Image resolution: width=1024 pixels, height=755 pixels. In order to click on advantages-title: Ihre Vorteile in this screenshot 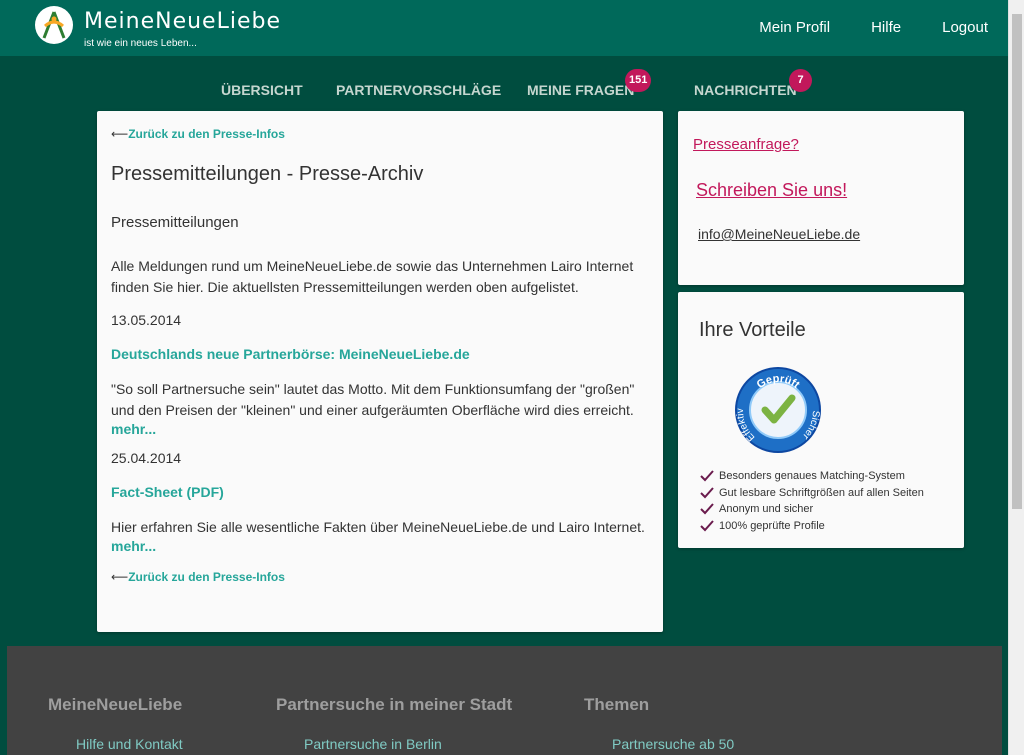, I will do `click(752, 330)`.